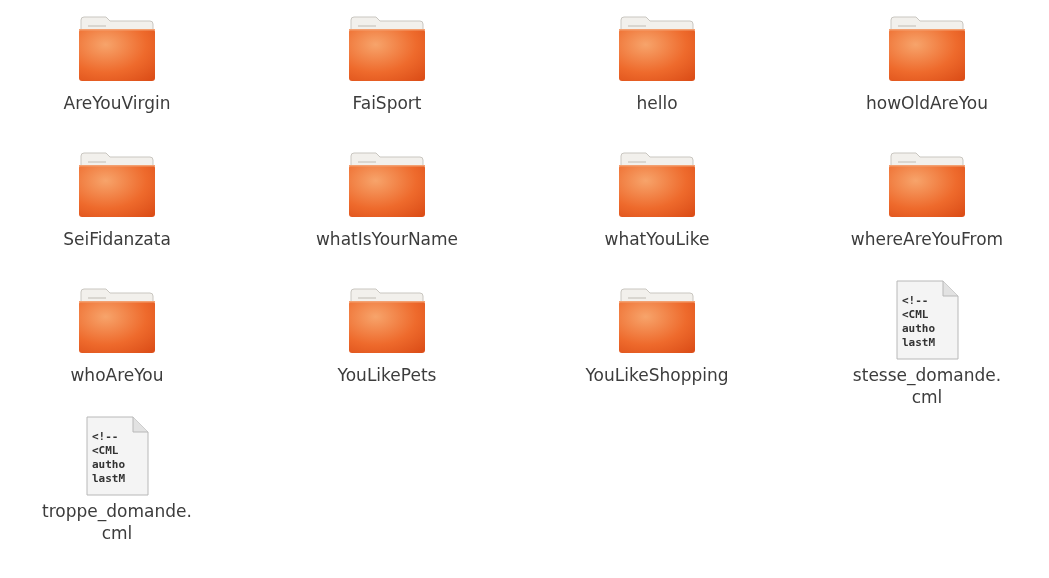 The height and width of the screenshot is (578, 1049). What do you see at coordinates (387, 239) in the screenshot?
I see `folder-name: whatIsYourName` at bounding box center [387, 239].